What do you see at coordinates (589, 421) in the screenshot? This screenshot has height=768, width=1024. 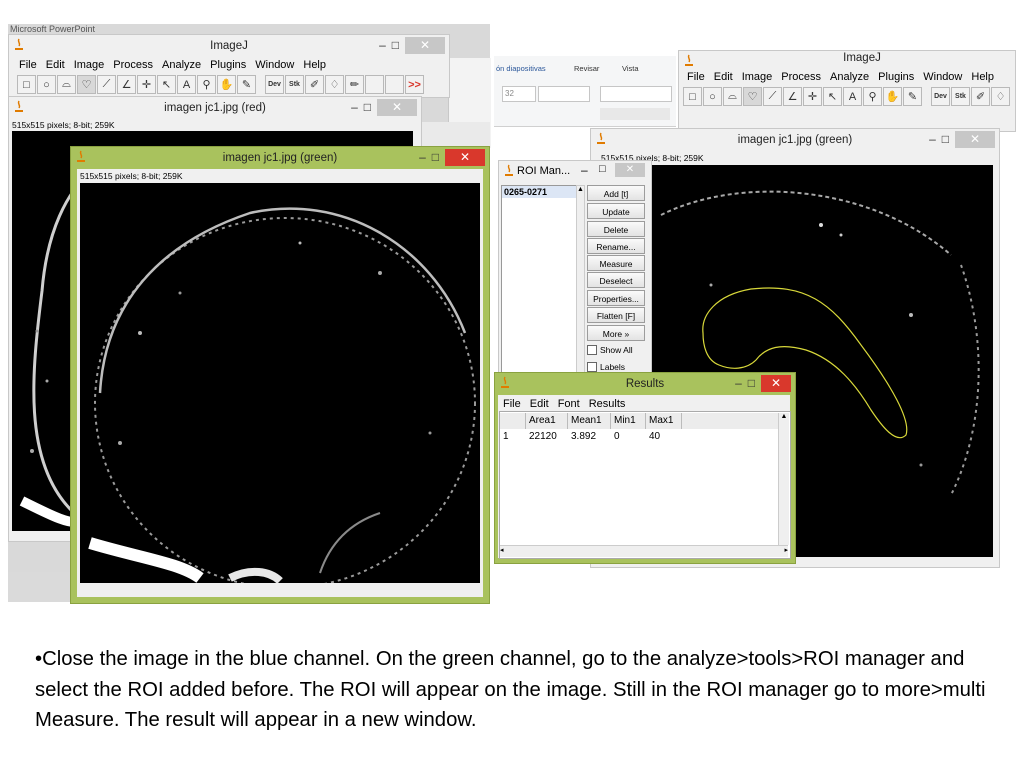 I see `results-col-mean: Mean1` at bounding box center [589, 421].